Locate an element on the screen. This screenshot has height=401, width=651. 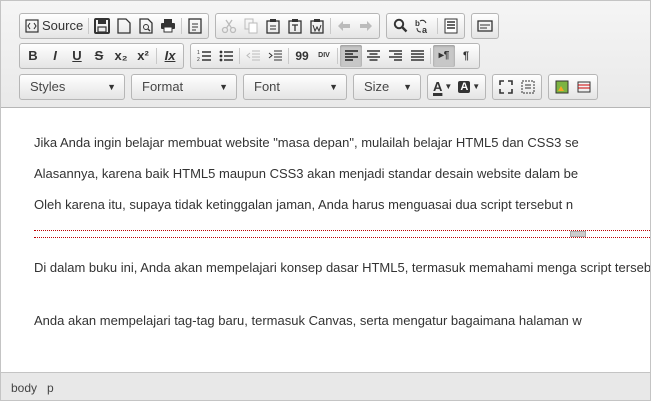
image-button is located at coordinates (562, 87).